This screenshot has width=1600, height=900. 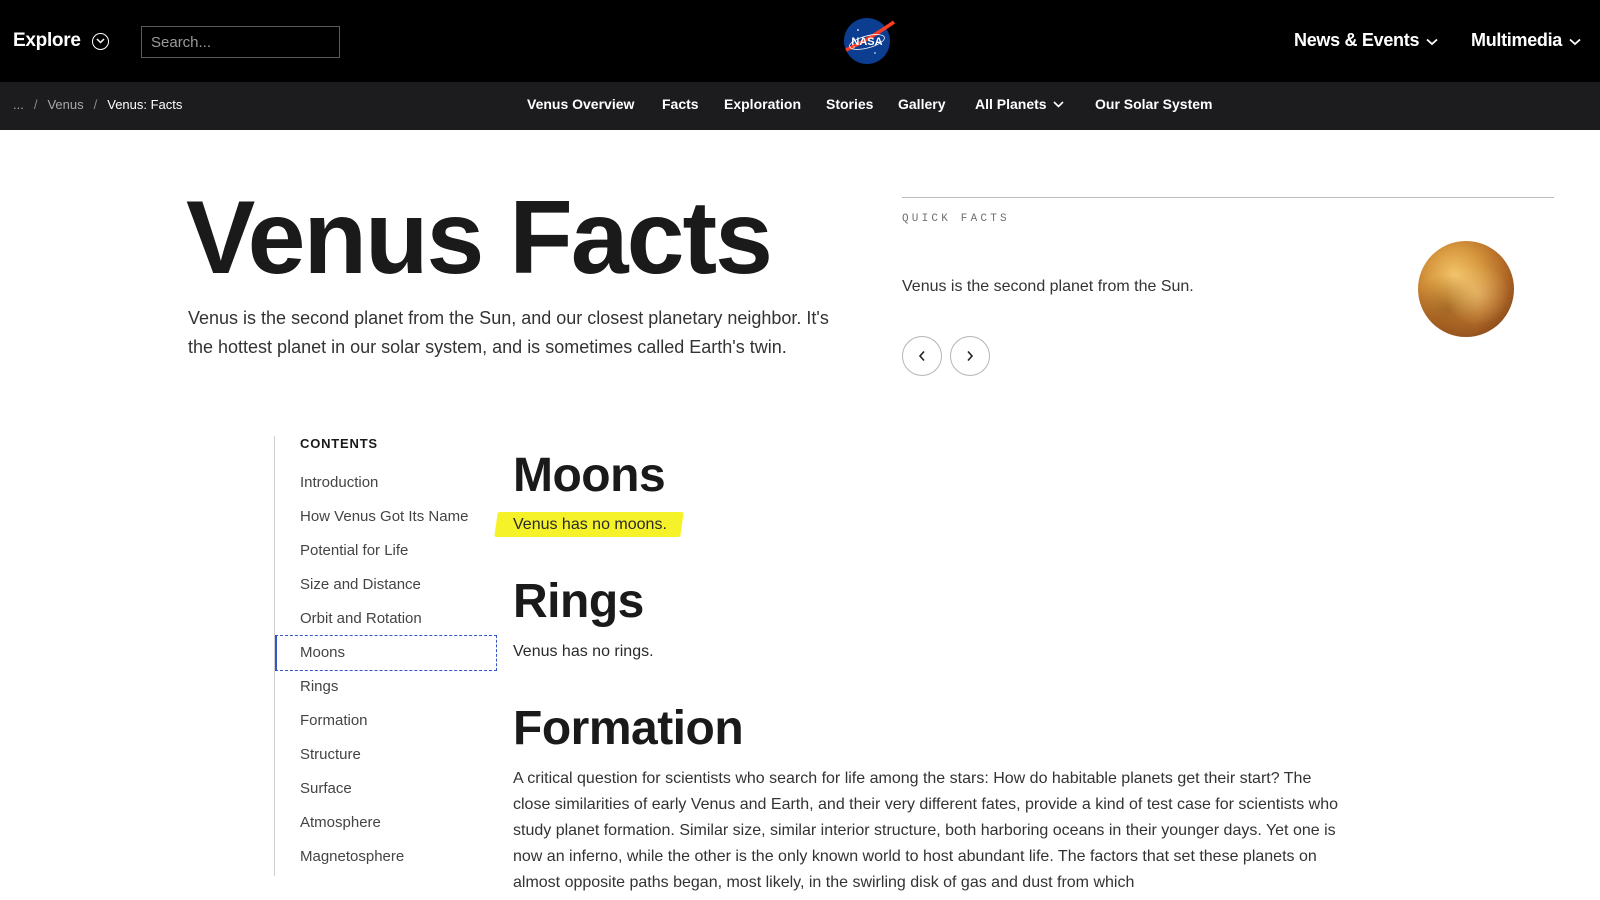 I want to click on nasa-logo: NASA, so click(x=869, y=41).